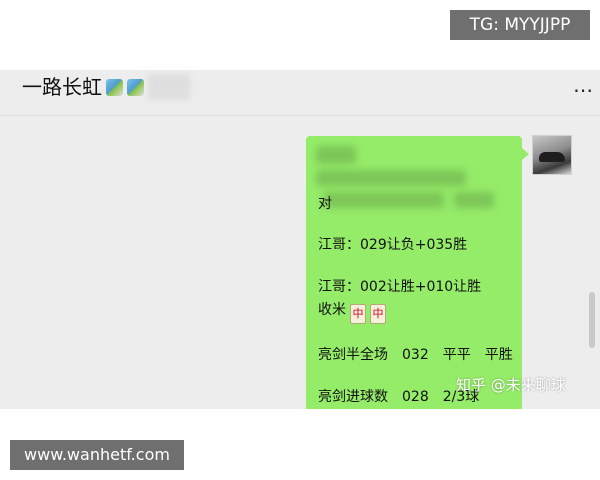  Describe the element at coordinates (525, 154) in the screenshot. I see `bubble-tail` at that location.